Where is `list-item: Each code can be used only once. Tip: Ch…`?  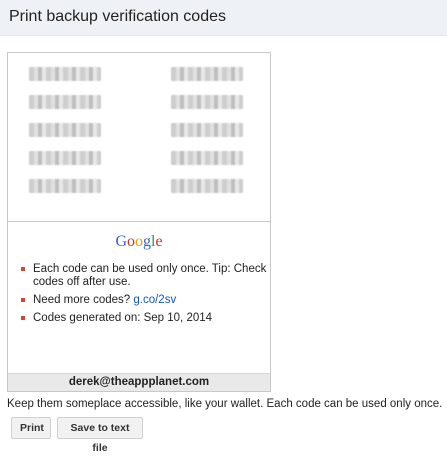
list-item: Each code can be used only once. Tip: Ch… is located at coordinates (144, 276).